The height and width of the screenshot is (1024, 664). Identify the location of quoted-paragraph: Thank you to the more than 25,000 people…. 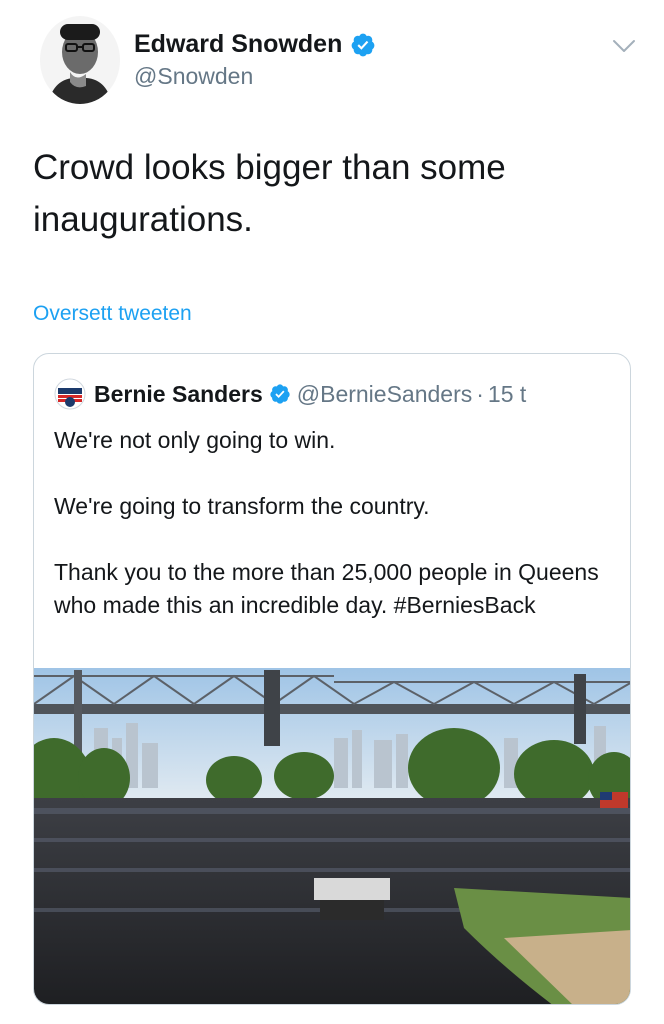
(326, 588).